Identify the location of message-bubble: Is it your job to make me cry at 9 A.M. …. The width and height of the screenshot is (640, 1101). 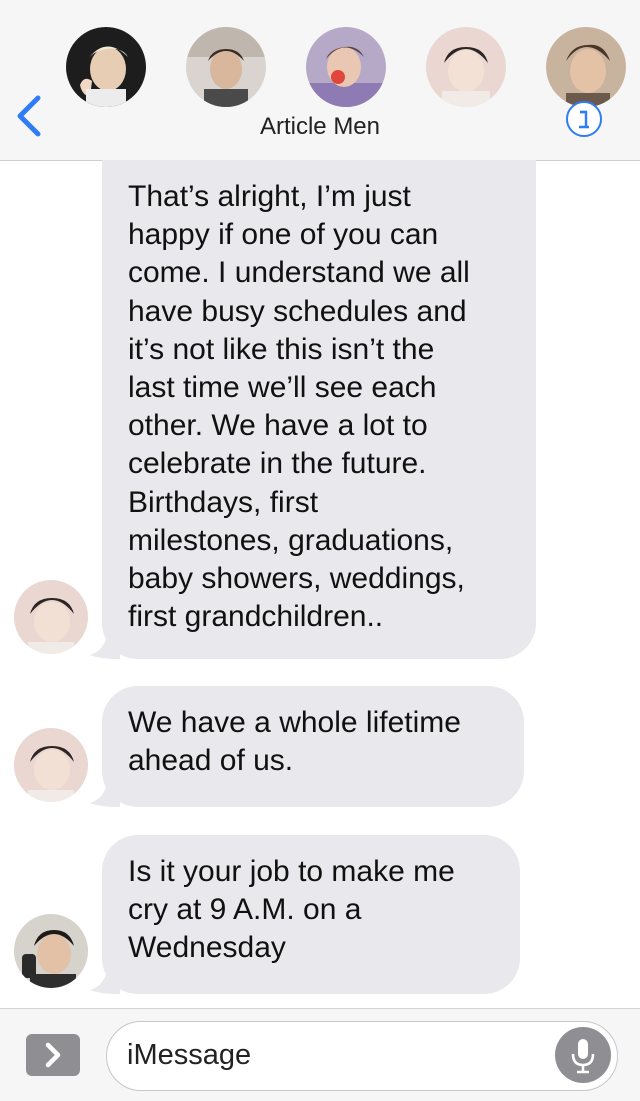
(311, 914).